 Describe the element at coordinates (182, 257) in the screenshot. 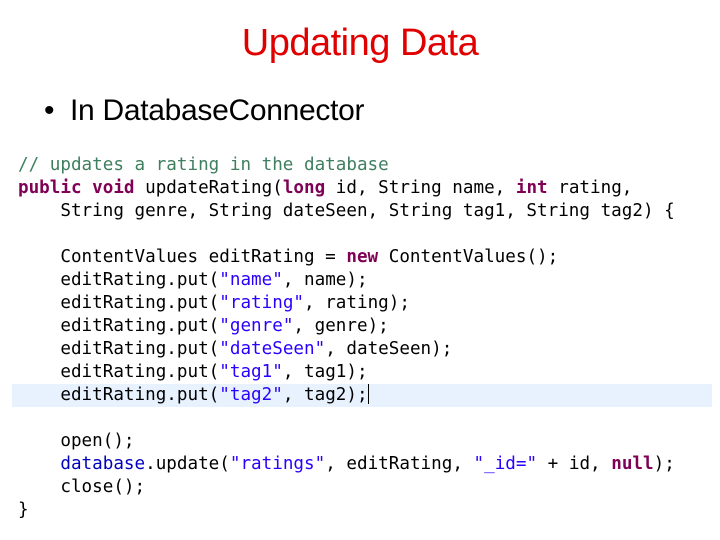

I see `code-text: ContentValues editRating =` at that location.